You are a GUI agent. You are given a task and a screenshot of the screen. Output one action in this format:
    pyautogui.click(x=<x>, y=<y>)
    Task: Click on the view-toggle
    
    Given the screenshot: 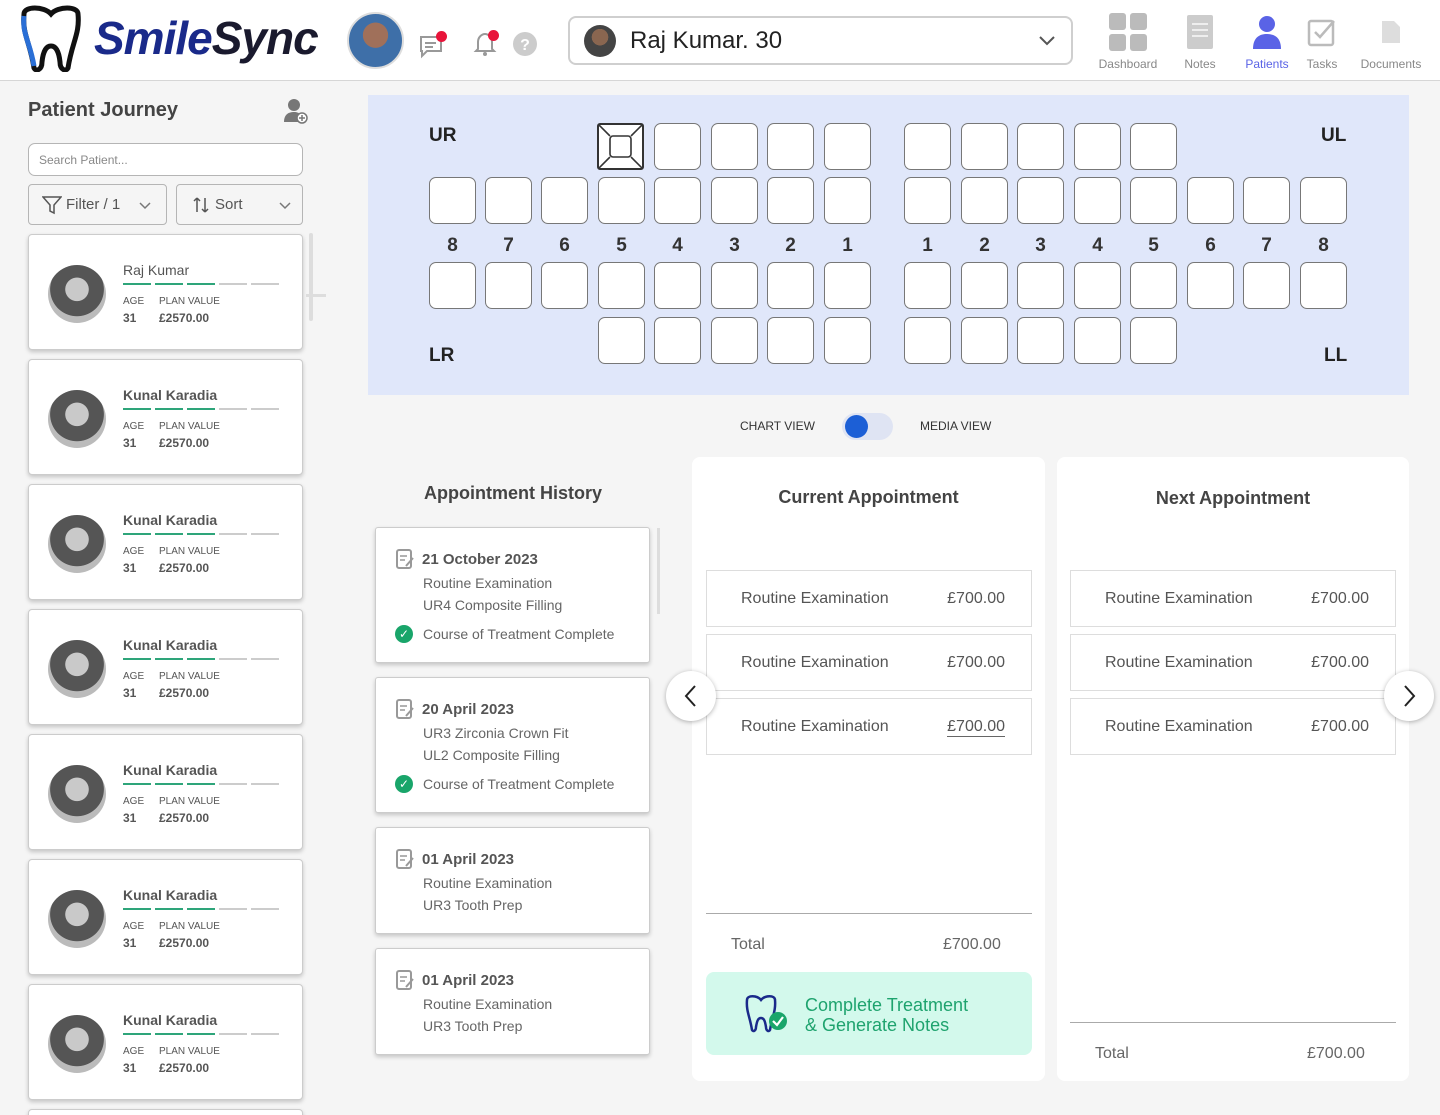 What is the action you would take?
    pyautogui.click(x=867, y=426)
    